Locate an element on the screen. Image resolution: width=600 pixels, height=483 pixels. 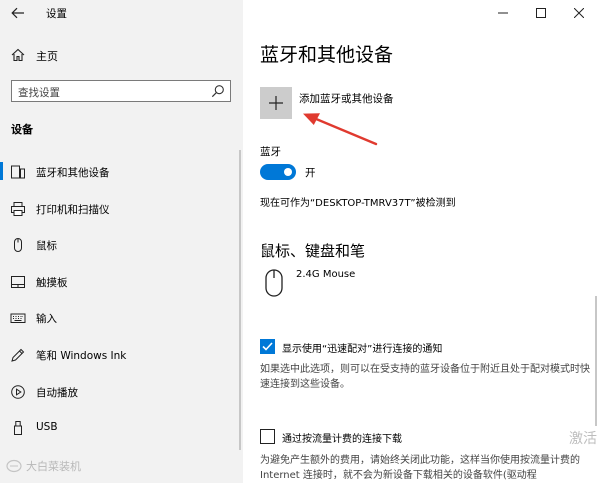
minimize-icon is located at coordinates (503, 13).